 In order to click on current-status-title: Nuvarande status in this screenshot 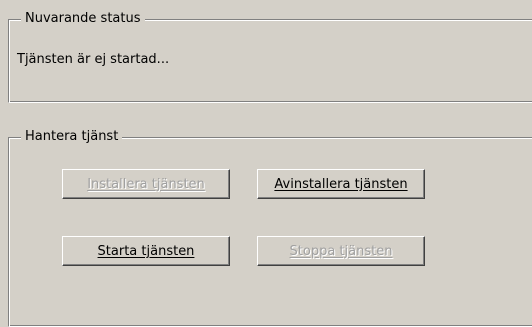, I will do `click(83, 19)`.